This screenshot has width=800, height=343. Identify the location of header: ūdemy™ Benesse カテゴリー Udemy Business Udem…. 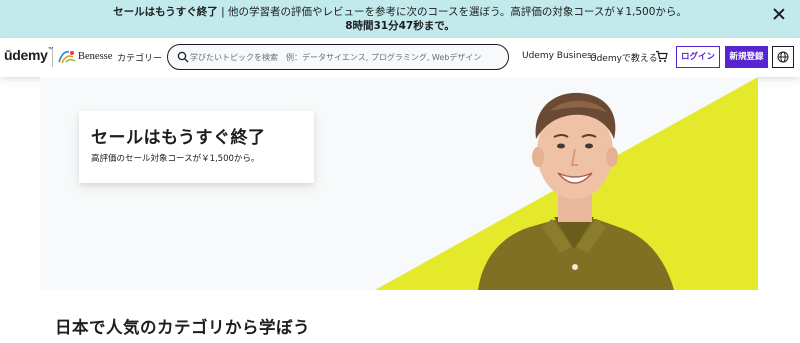
(400, 57).